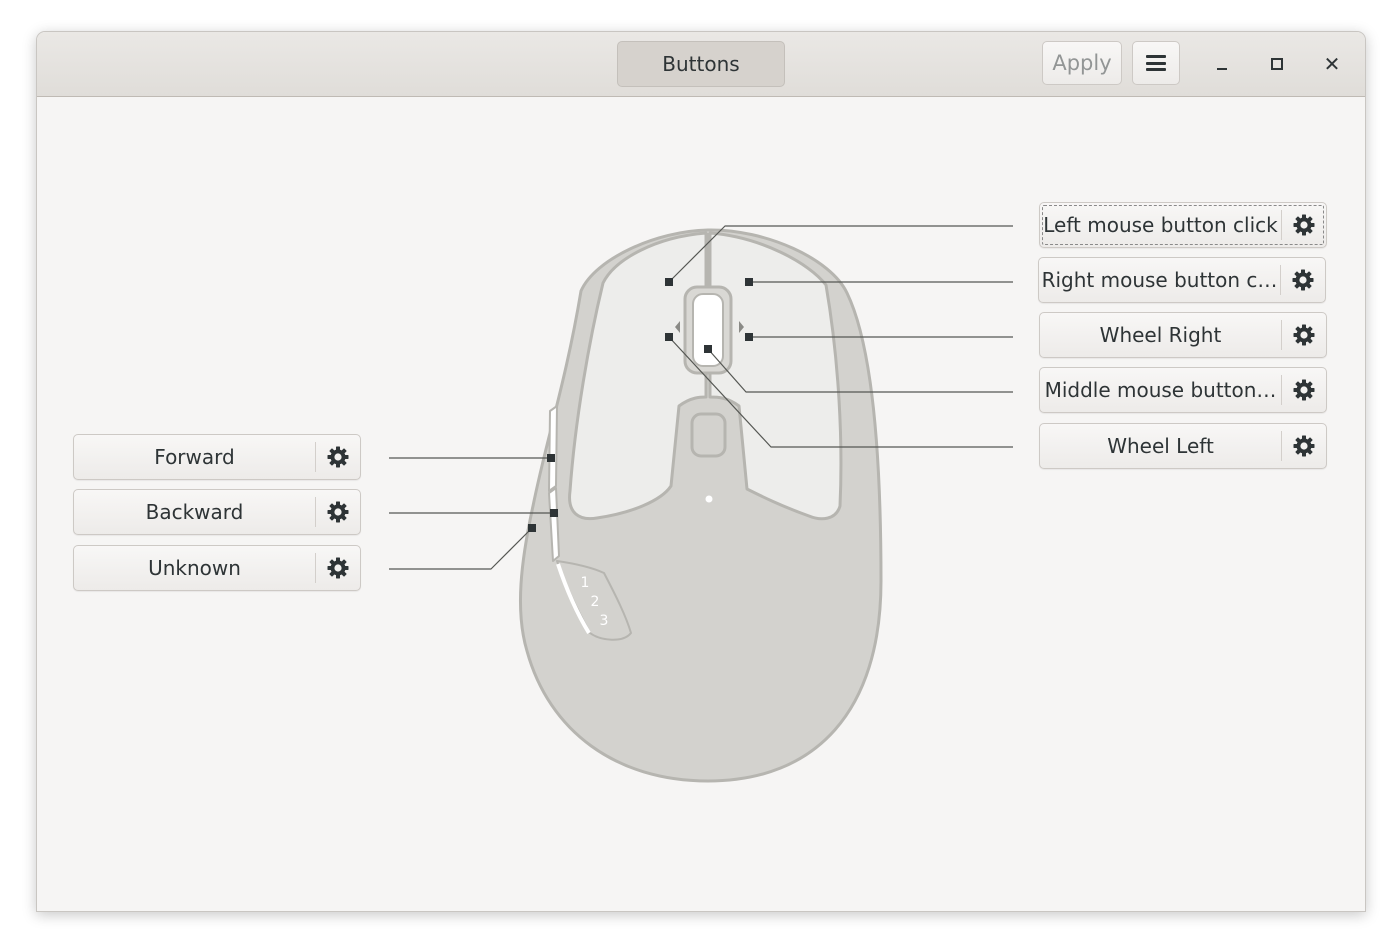 This screenshot has width=1400, height=950. I want to click on side-forward-button, so click(553, 448).